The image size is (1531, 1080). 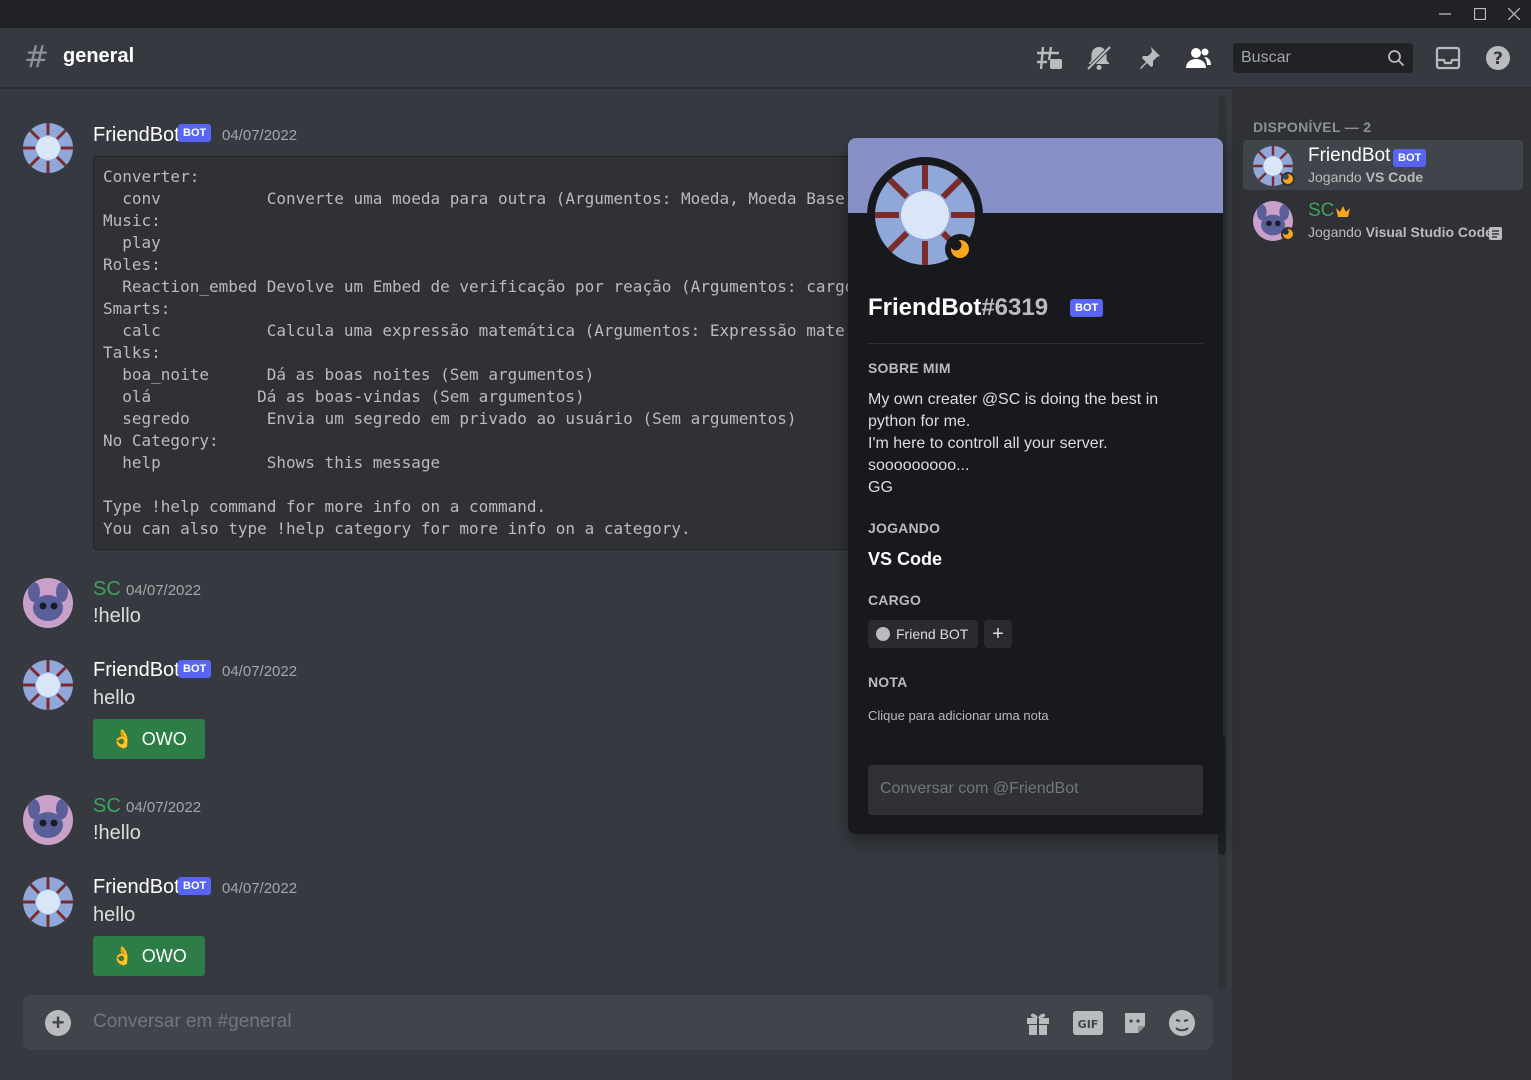 What do you see at coordinates (137, 308) in the screenshot?
I see `code-line: Smarts:` at bounding box center [137, 308].